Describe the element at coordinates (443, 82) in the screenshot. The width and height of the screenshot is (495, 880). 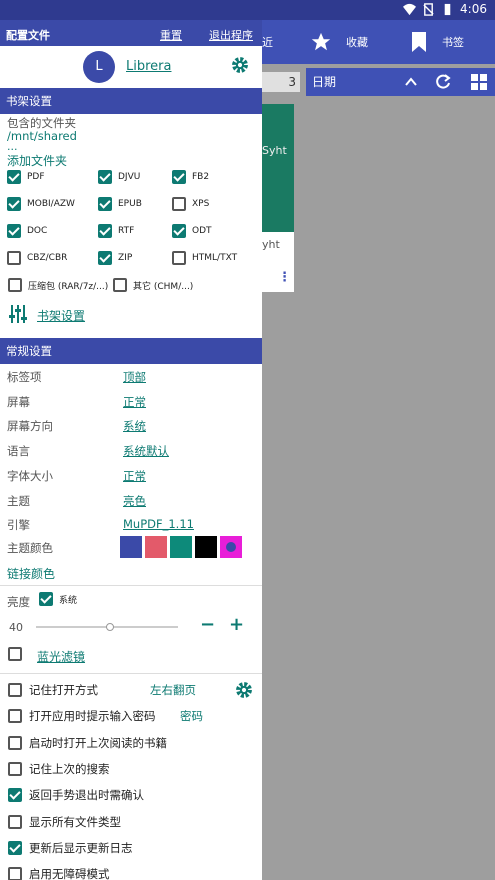
I see `refresh-icon` at that location.